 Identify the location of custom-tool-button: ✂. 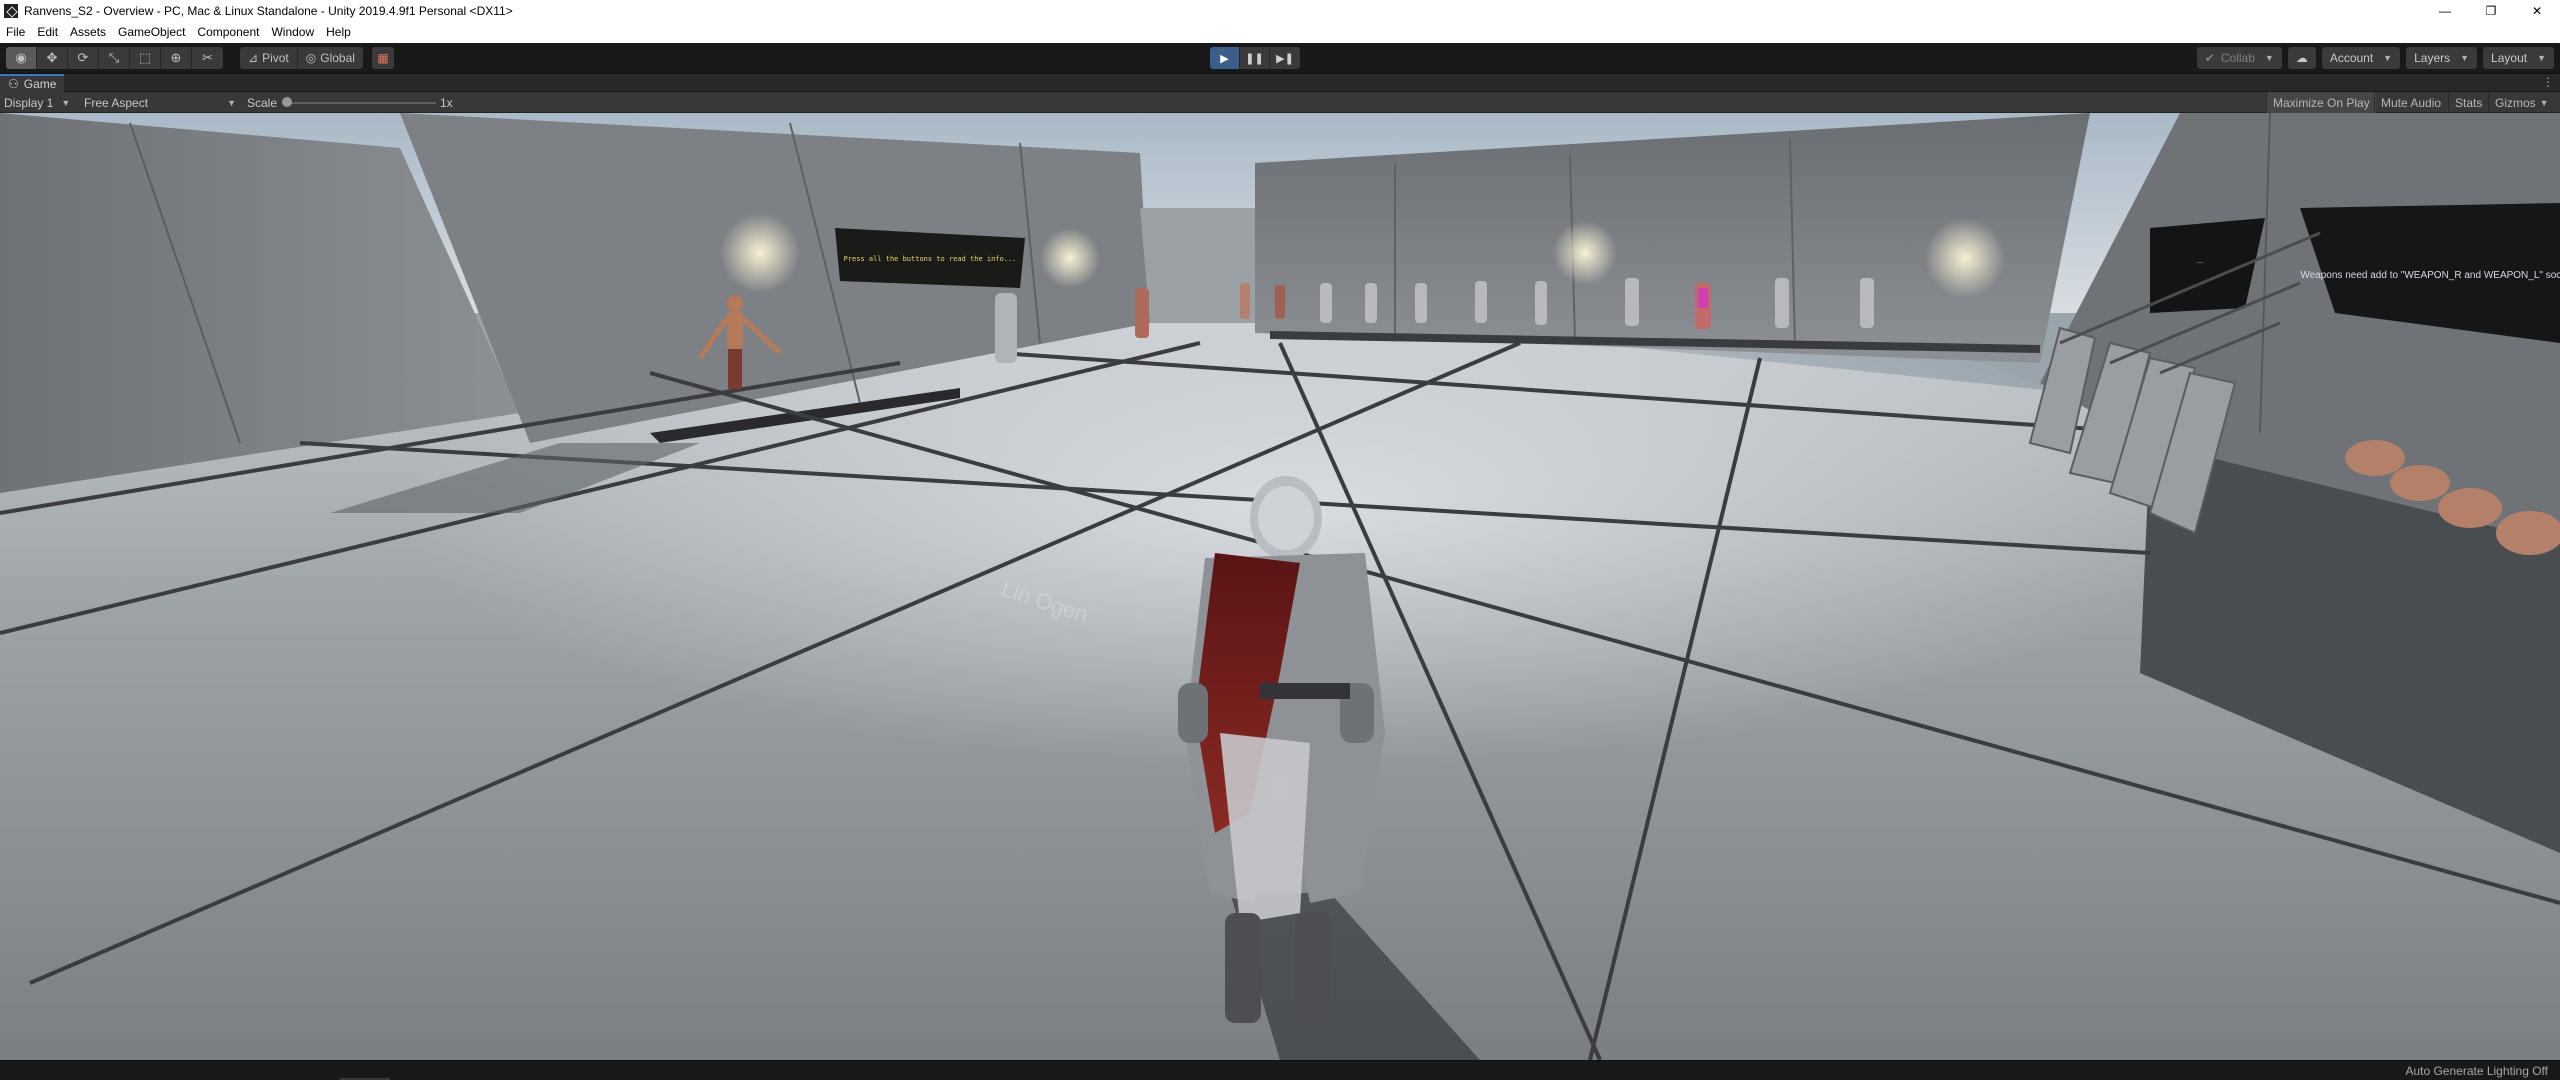
(207, 58).